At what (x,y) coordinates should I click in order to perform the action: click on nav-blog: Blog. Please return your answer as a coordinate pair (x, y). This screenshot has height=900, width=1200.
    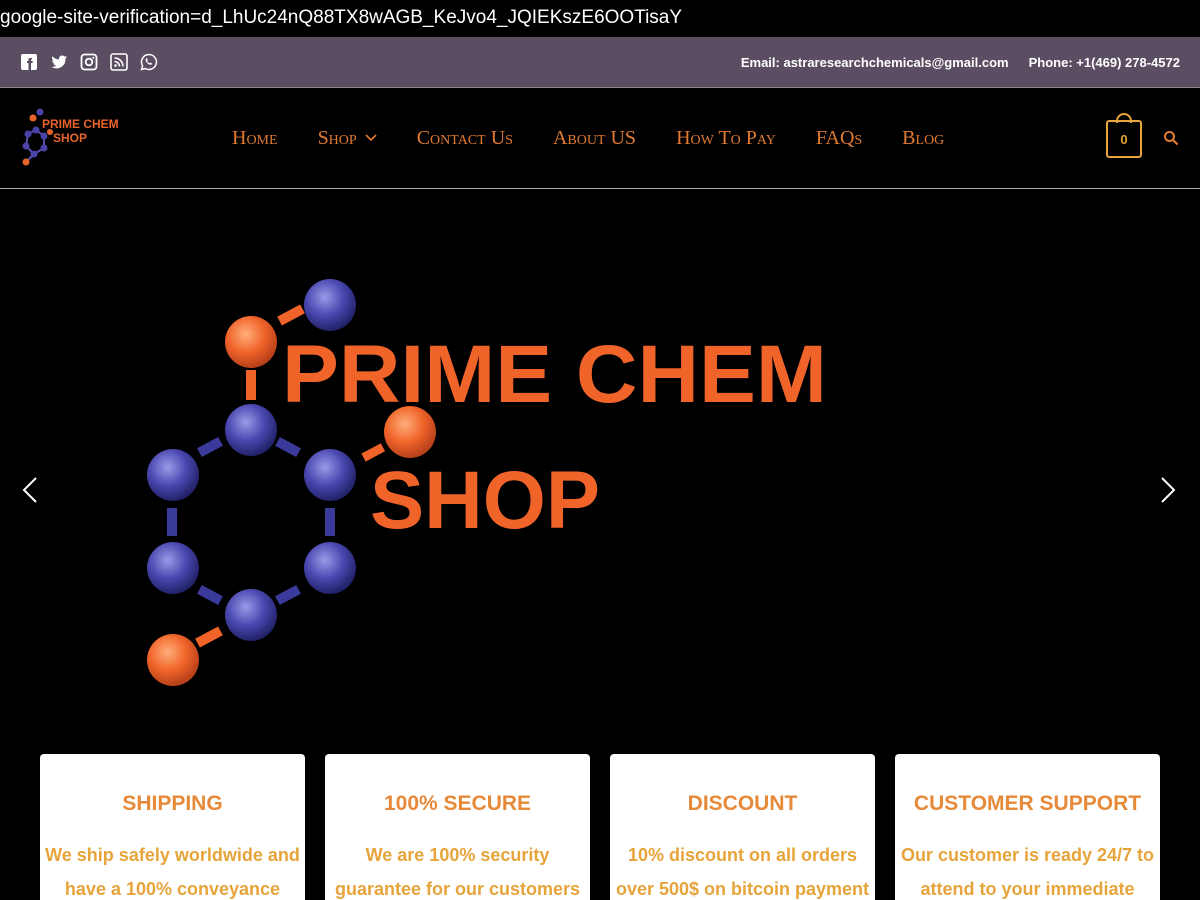
    Looking at the image, I should click on (923, 138).